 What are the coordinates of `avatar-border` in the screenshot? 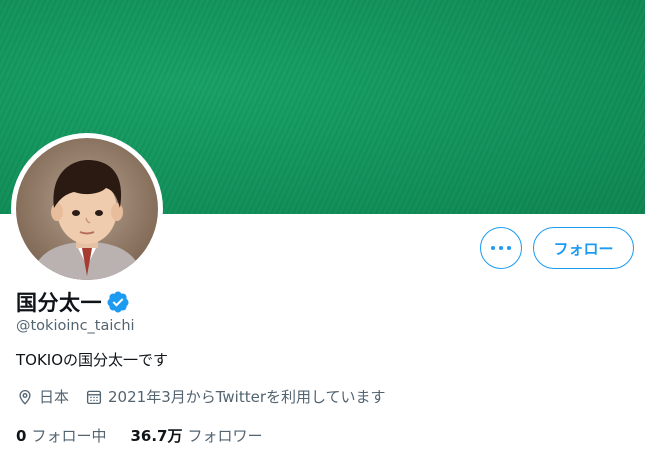 It's located at (87, 209).